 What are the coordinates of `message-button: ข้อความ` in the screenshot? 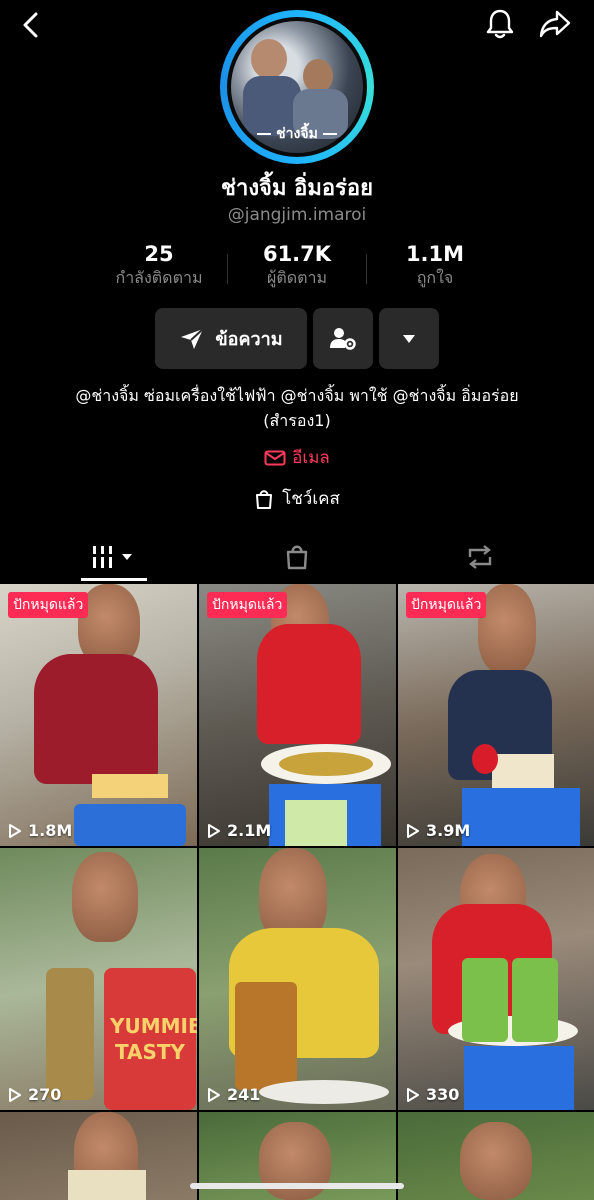 It's located at (231, 338).